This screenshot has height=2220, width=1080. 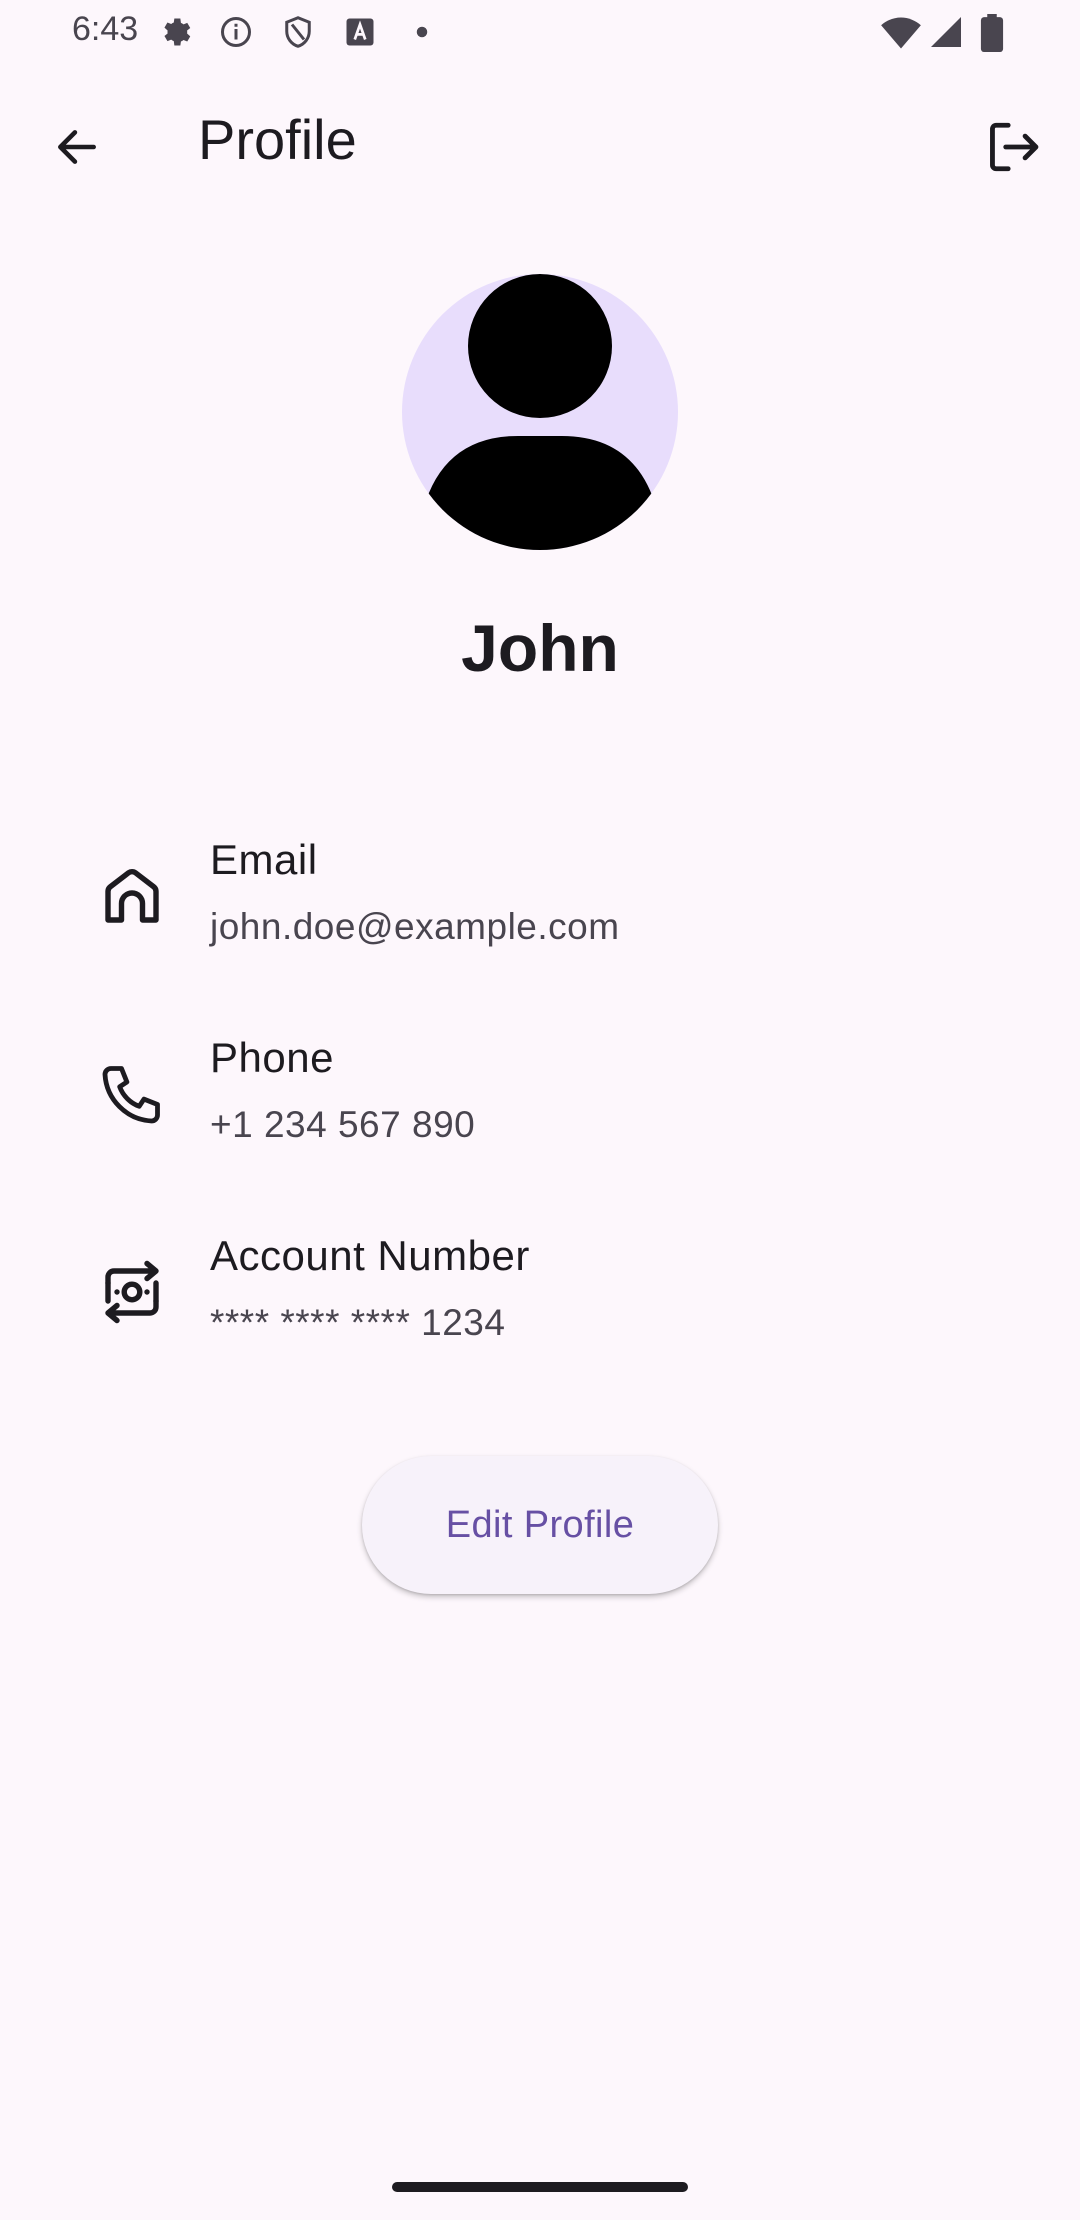 What do you see at coordinates (422, 32) in the screenshot?
I see `dot-icon` at bounding box center [422, 32].